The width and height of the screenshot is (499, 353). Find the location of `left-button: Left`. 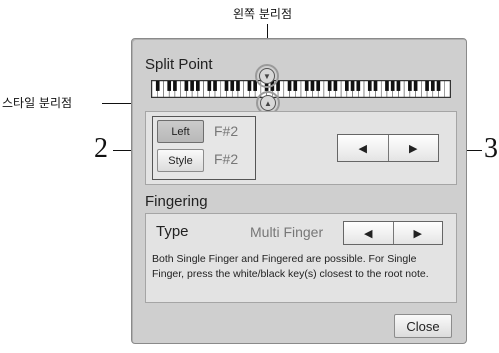

left-button: Left is located at coordinates (180, 131).